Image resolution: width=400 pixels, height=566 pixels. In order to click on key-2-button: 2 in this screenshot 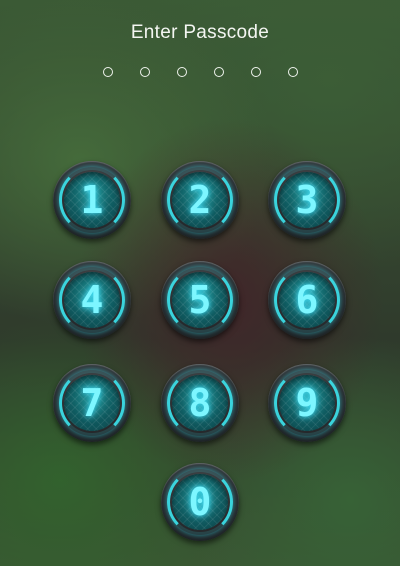, I will do `click(200, 200)`.